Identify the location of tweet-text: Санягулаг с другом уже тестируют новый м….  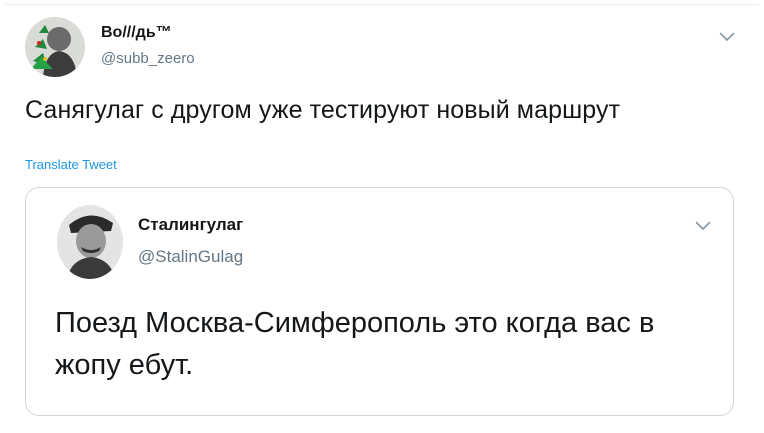
(323, 110).